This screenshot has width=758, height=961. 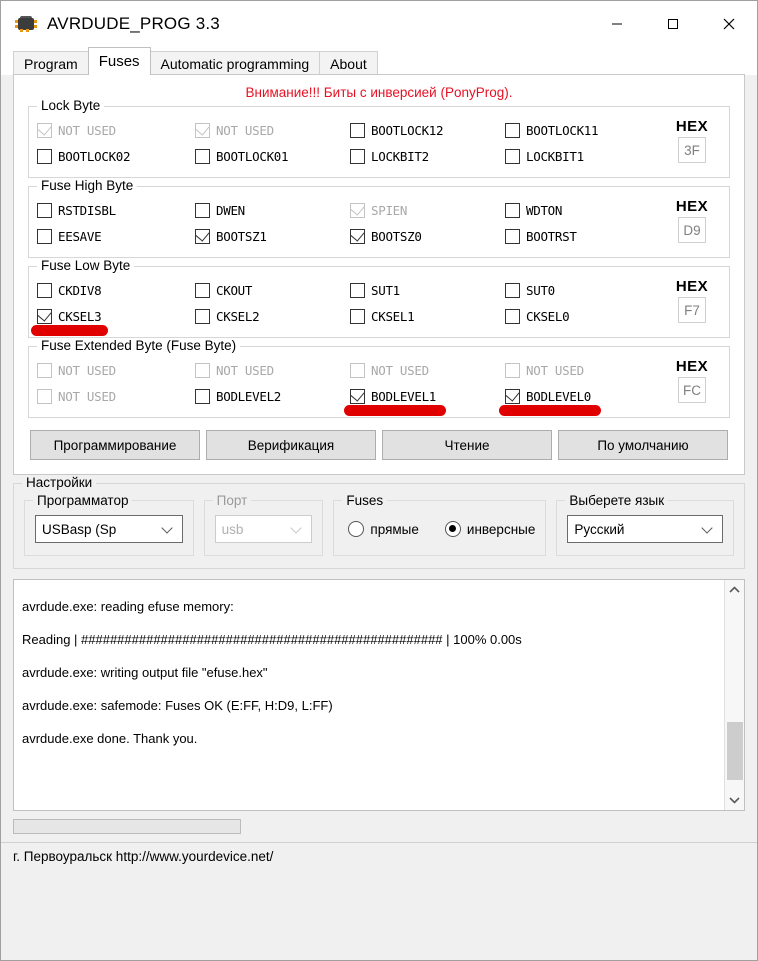 What do you see at coordinates (427, 235) in the screenshot?
I see `checkbox-bootsz0: BOOTSZ0` at bounding box center [427, 235].